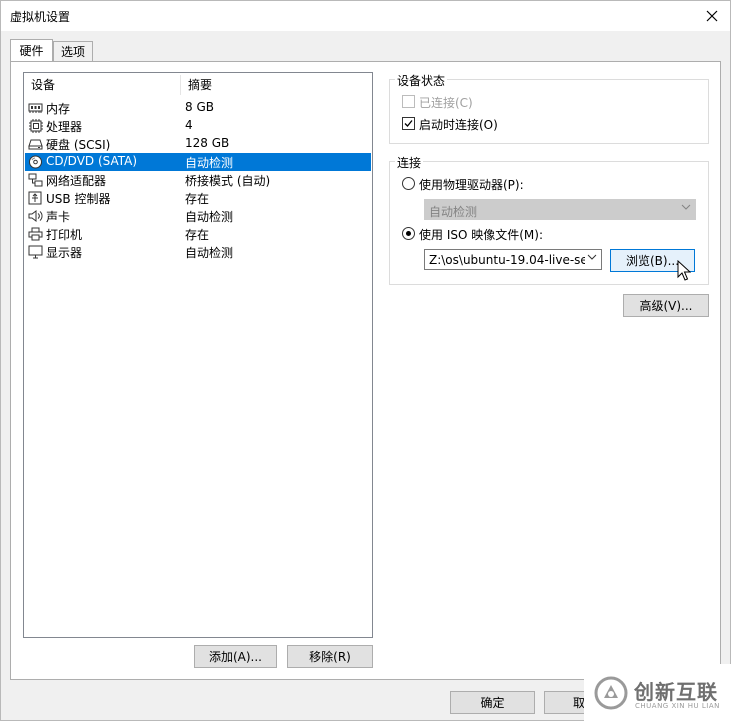 The width and height of the screenshot is (731, 721). What do you see at coordinates (453, 212) in the screenshot?
I see `physical-drive-value: 自动检测` at bounding box center [453, 212].